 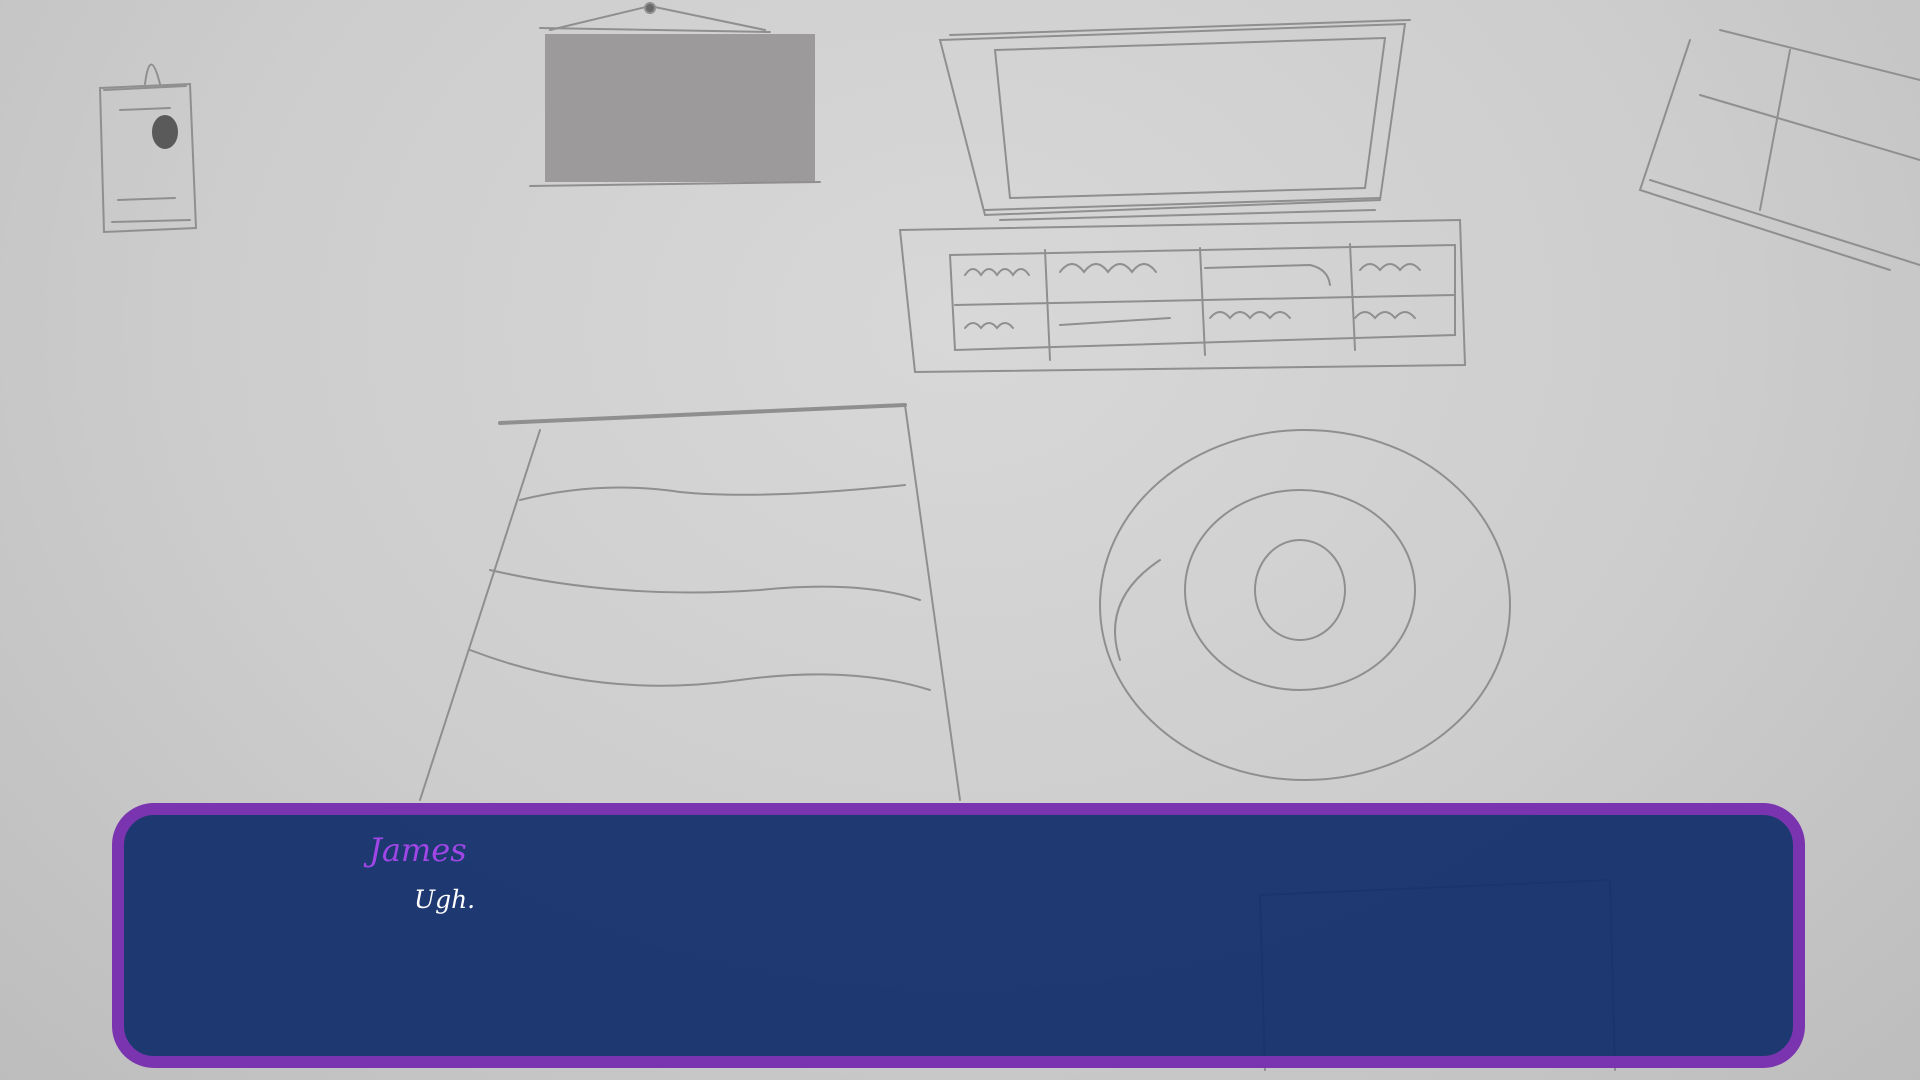 I want to click on speaker-name: James, so click(x=418, y=850).